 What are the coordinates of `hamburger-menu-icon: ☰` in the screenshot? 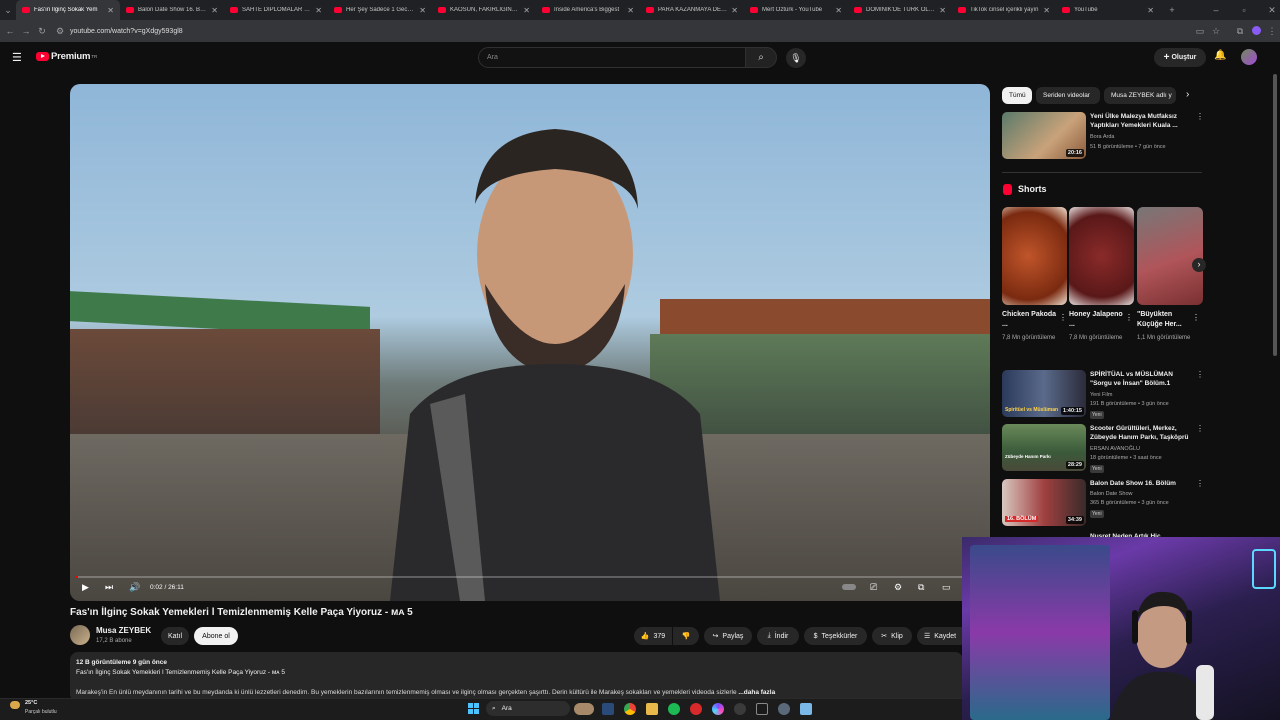 It's located at (17, 57).